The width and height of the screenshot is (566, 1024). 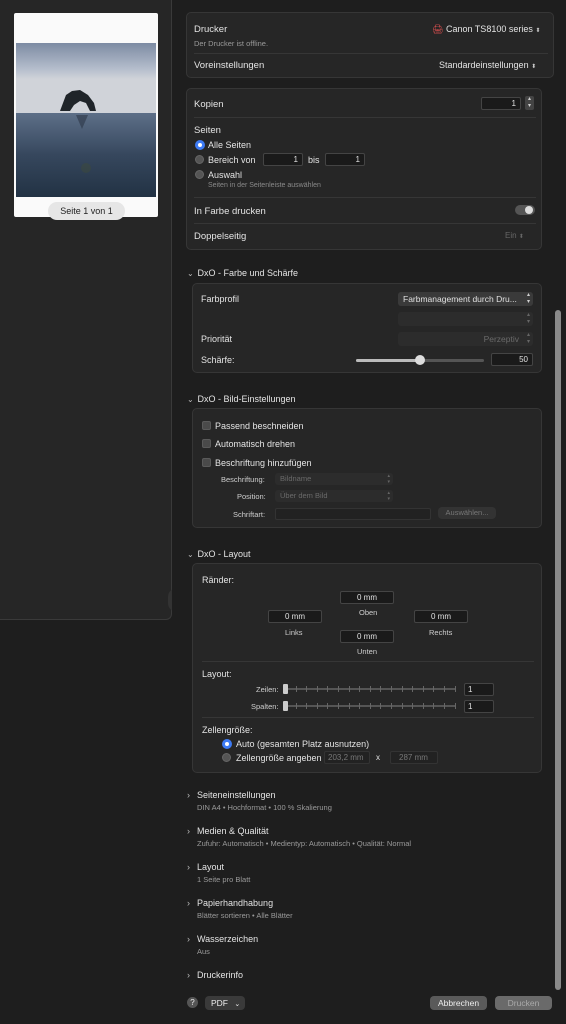 I want to click on section-2: › Layout 1 Seite pro Blatt, so click(x=367, y=873).